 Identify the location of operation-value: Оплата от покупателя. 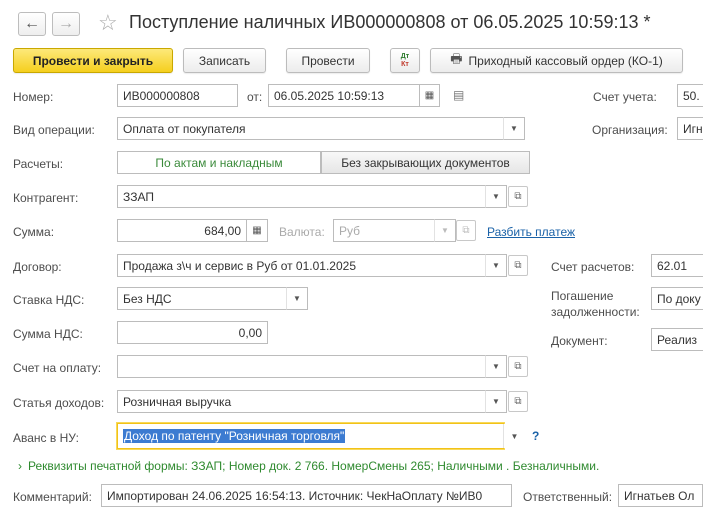
(184, 128).